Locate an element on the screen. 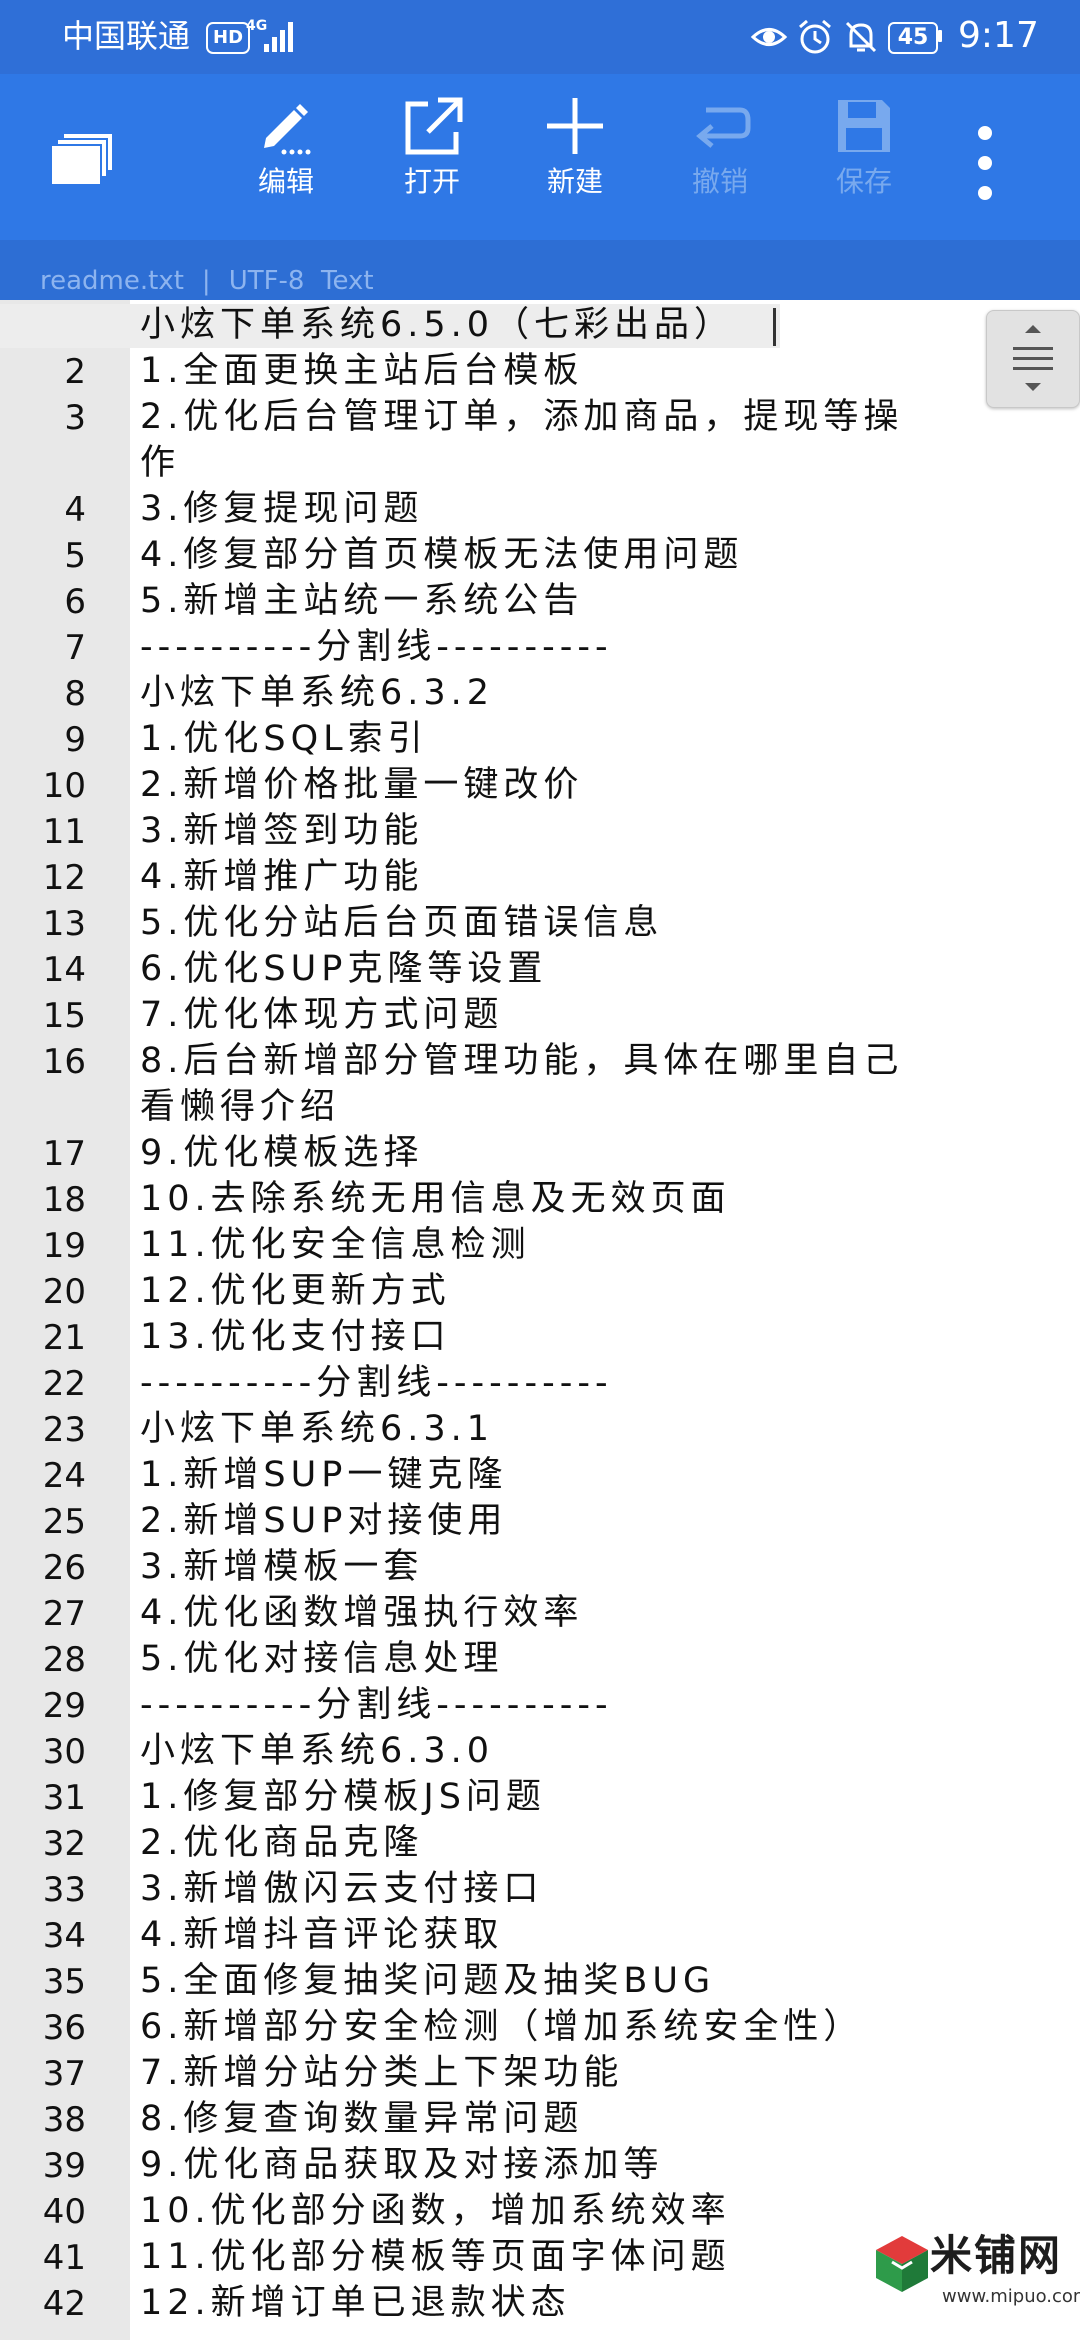 Image resolution: width=1080 pixels, height=2340 pixels. line-number: 24 is located at coordinates (64, 1476).